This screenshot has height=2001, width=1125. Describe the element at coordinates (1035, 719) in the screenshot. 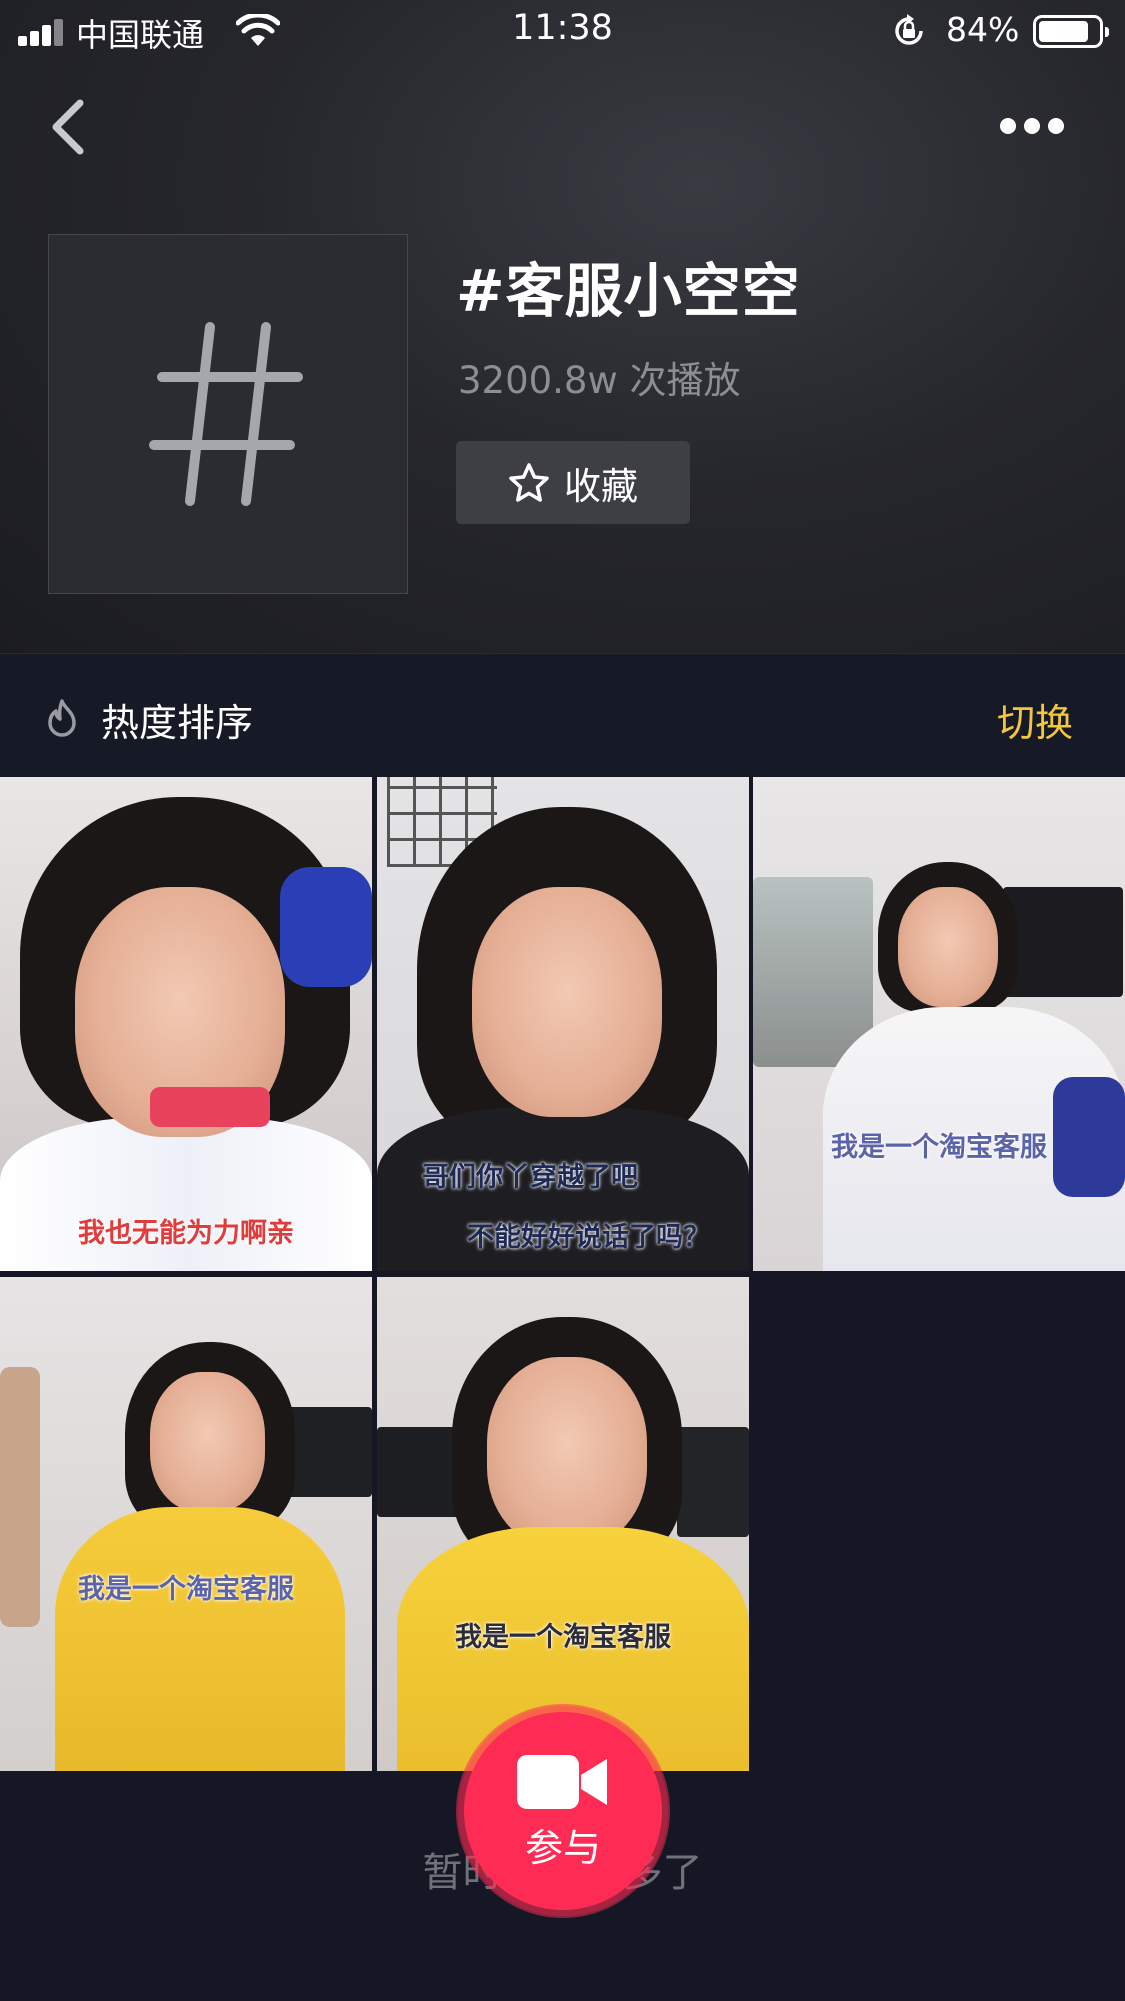

I see `switch-sort-button: 切换` at that location.